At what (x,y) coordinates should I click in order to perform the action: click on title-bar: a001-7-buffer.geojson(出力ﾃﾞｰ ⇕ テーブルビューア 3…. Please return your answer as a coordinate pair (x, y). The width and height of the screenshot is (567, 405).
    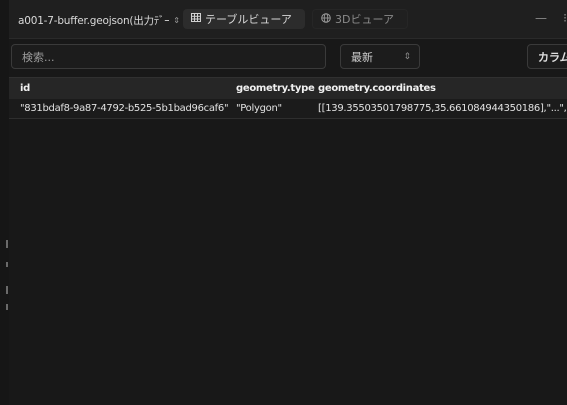
    Looking at the image, I should click on (288, 19).